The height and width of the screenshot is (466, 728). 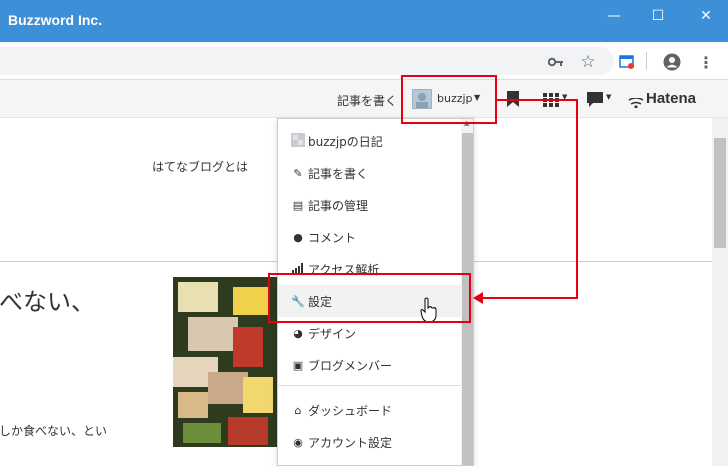 I want to click on browser-toolbar: ☆ ⋮, so click(x=364, y=61).